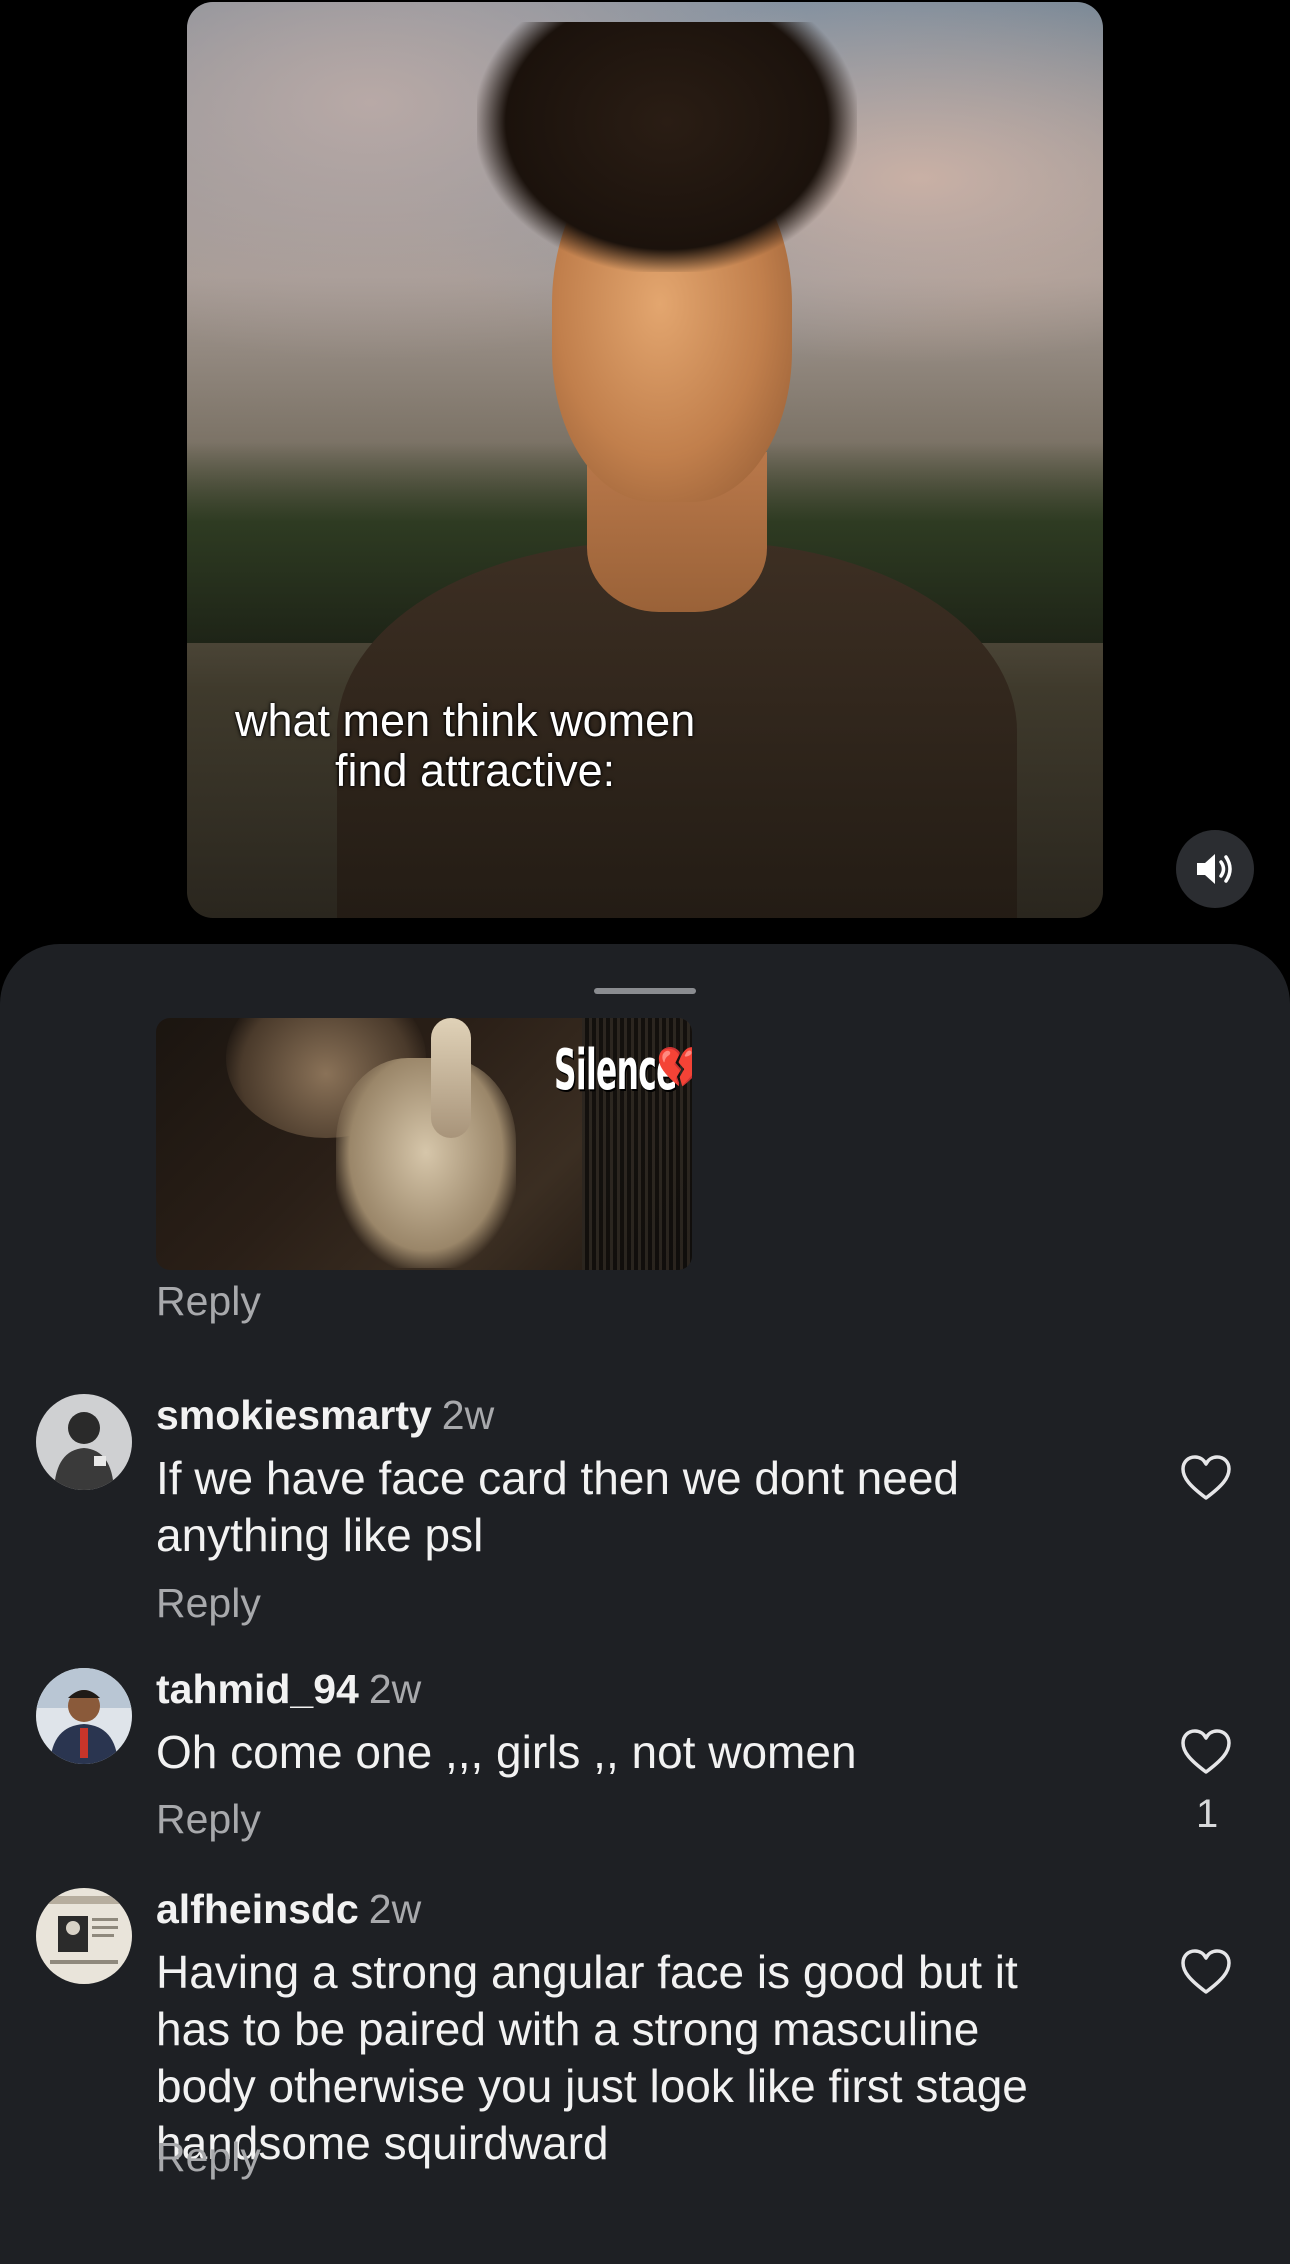 The width and height of the screenshot is (1290, 2264). Describe the element at coordinates (645, 2237) in the screenshot. I see `bottom-overlay` at that location.